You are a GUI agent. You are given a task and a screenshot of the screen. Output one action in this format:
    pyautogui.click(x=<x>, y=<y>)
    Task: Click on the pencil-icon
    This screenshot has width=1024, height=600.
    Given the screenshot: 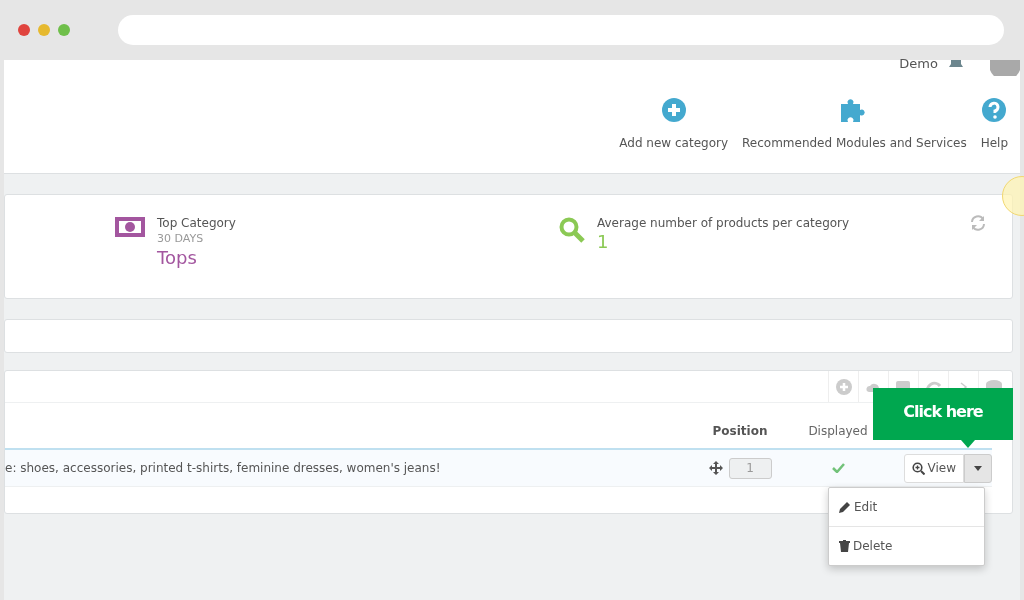 What is the action you would take?
    pyautogui.click(x=845, y=507)
    